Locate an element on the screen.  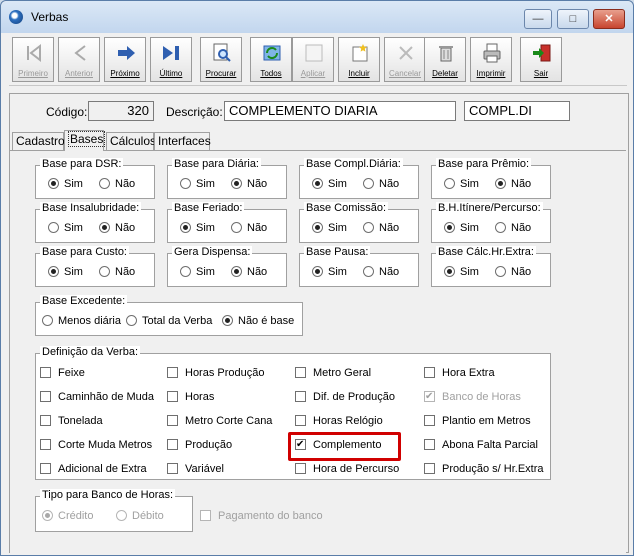
first-icon is located at coordinates (34, 53).